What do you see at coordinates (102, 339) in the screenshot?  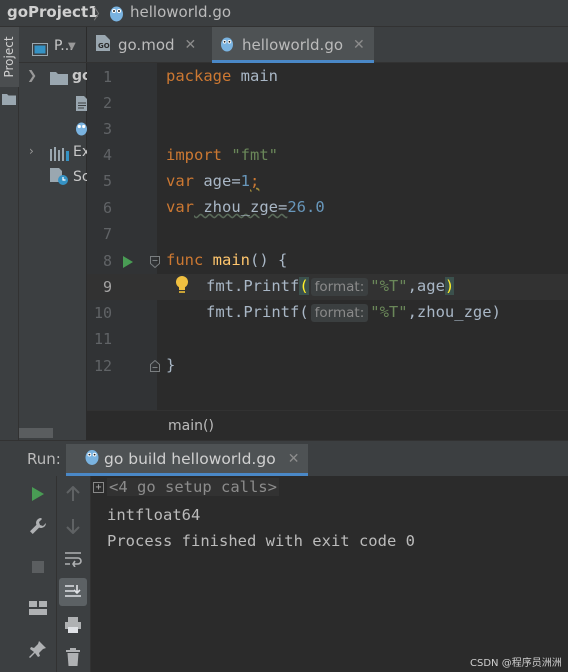 I see `line-number: 11` at bounding box center [102, 339].